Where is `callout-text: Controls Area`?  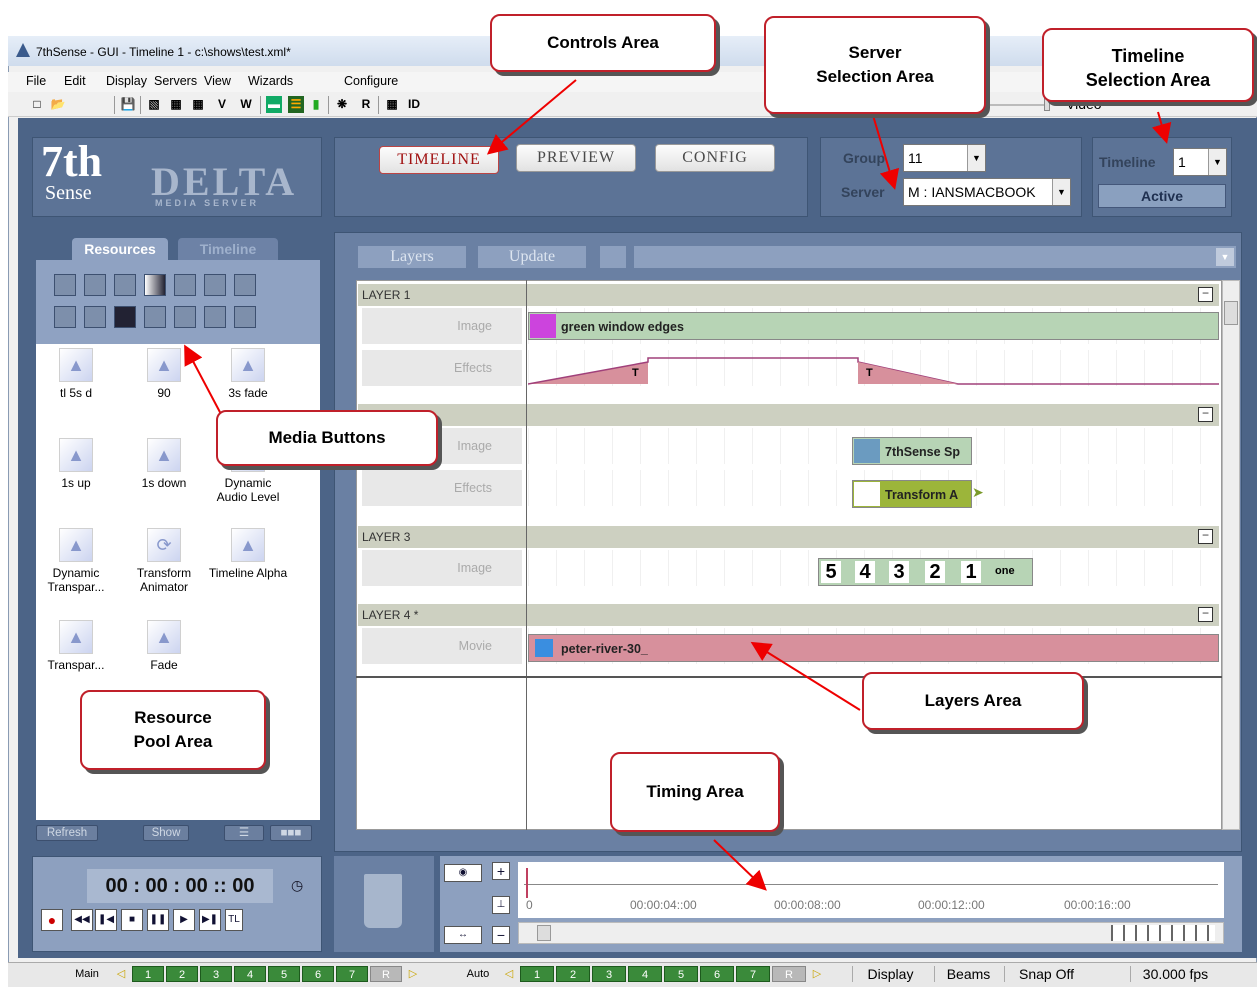 callout-text: Controls Area is located at coordinates (603, 42).